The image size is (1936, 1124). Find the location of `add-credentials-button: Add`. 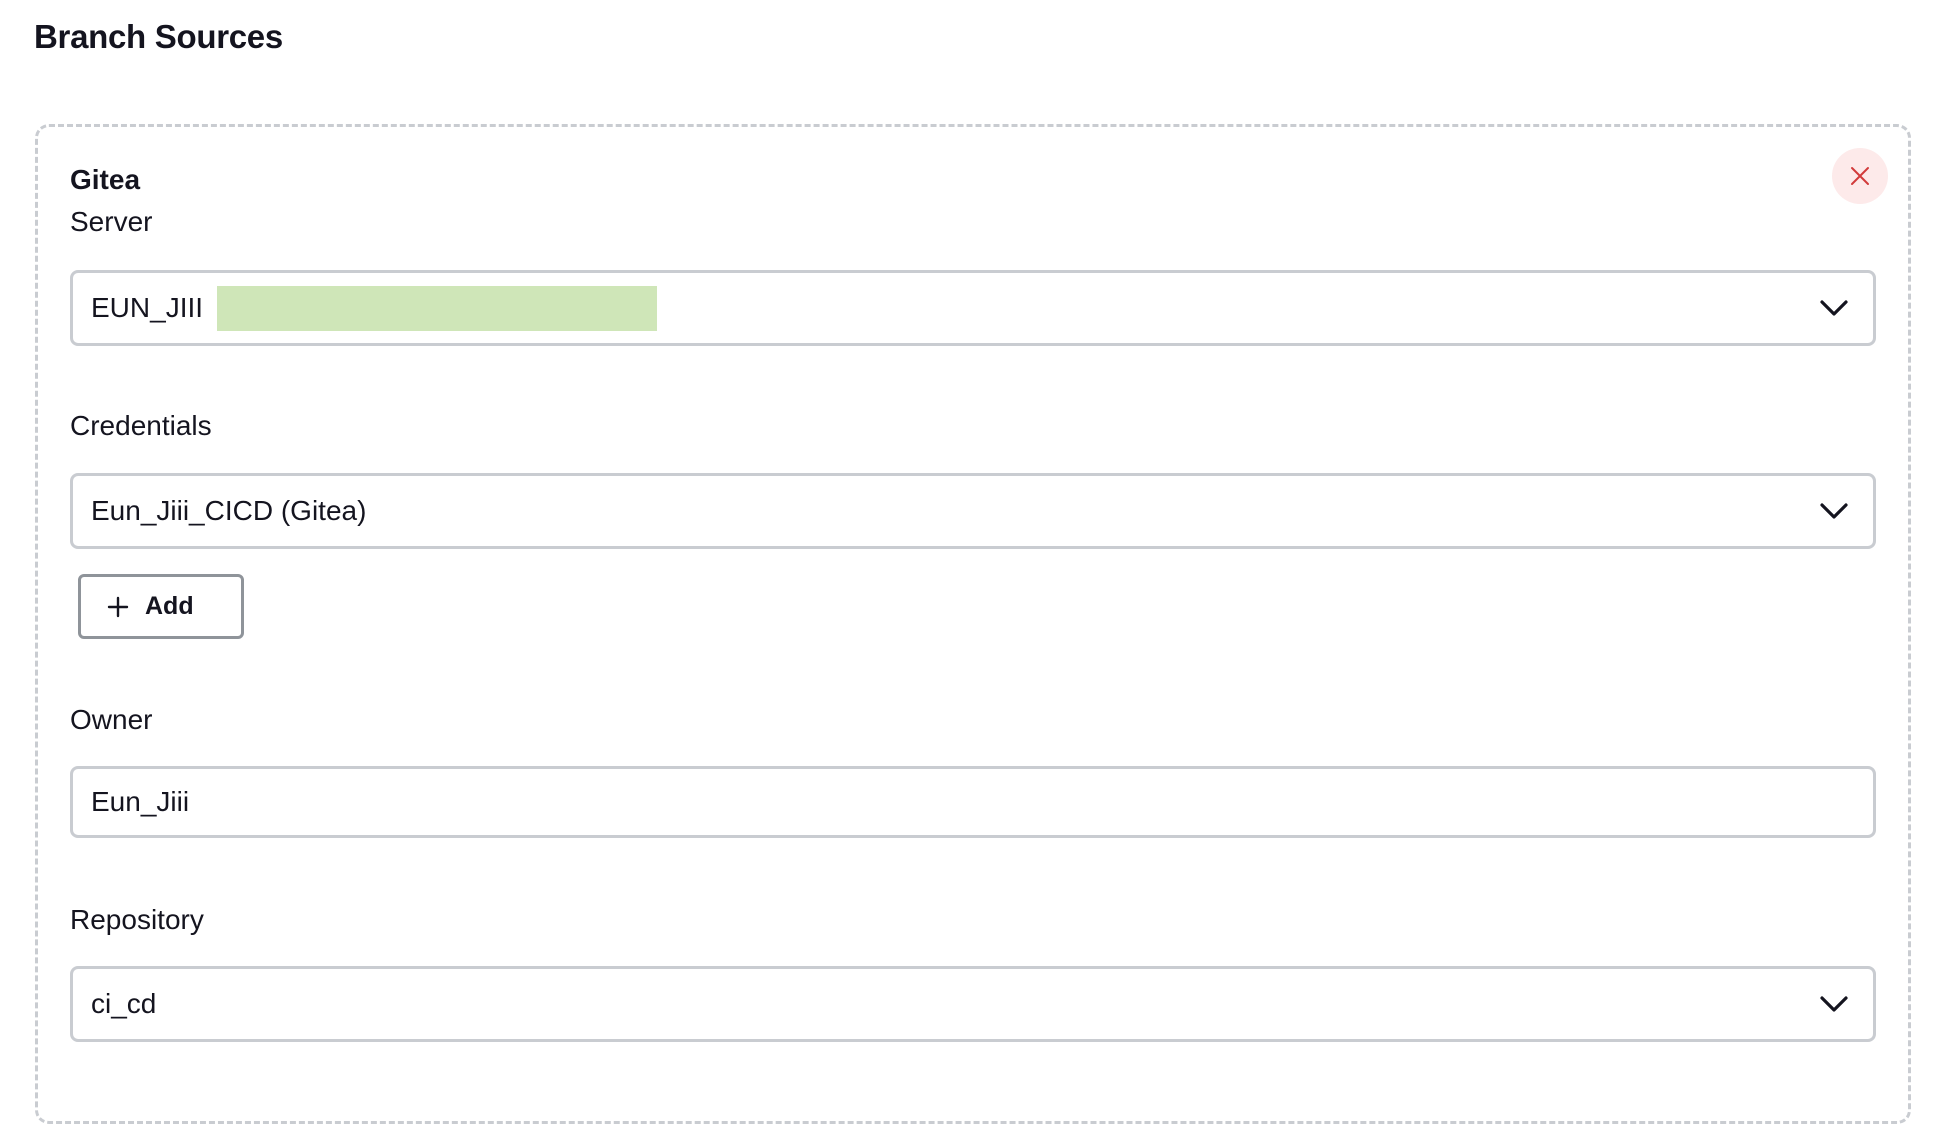

add-credentials-button: Add is located at coordinates (161, 606).